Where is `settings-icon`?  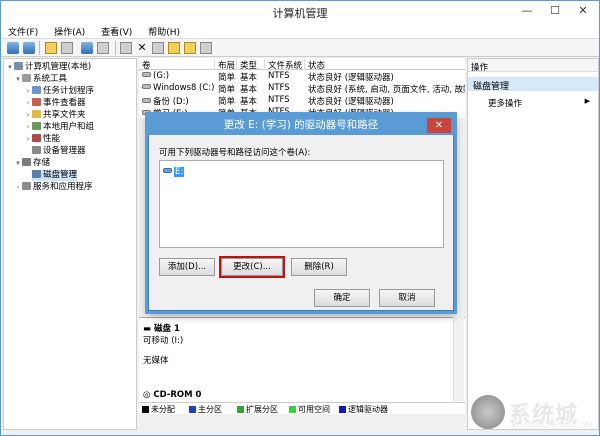
settings-icon is located at coordinates (206, 48).